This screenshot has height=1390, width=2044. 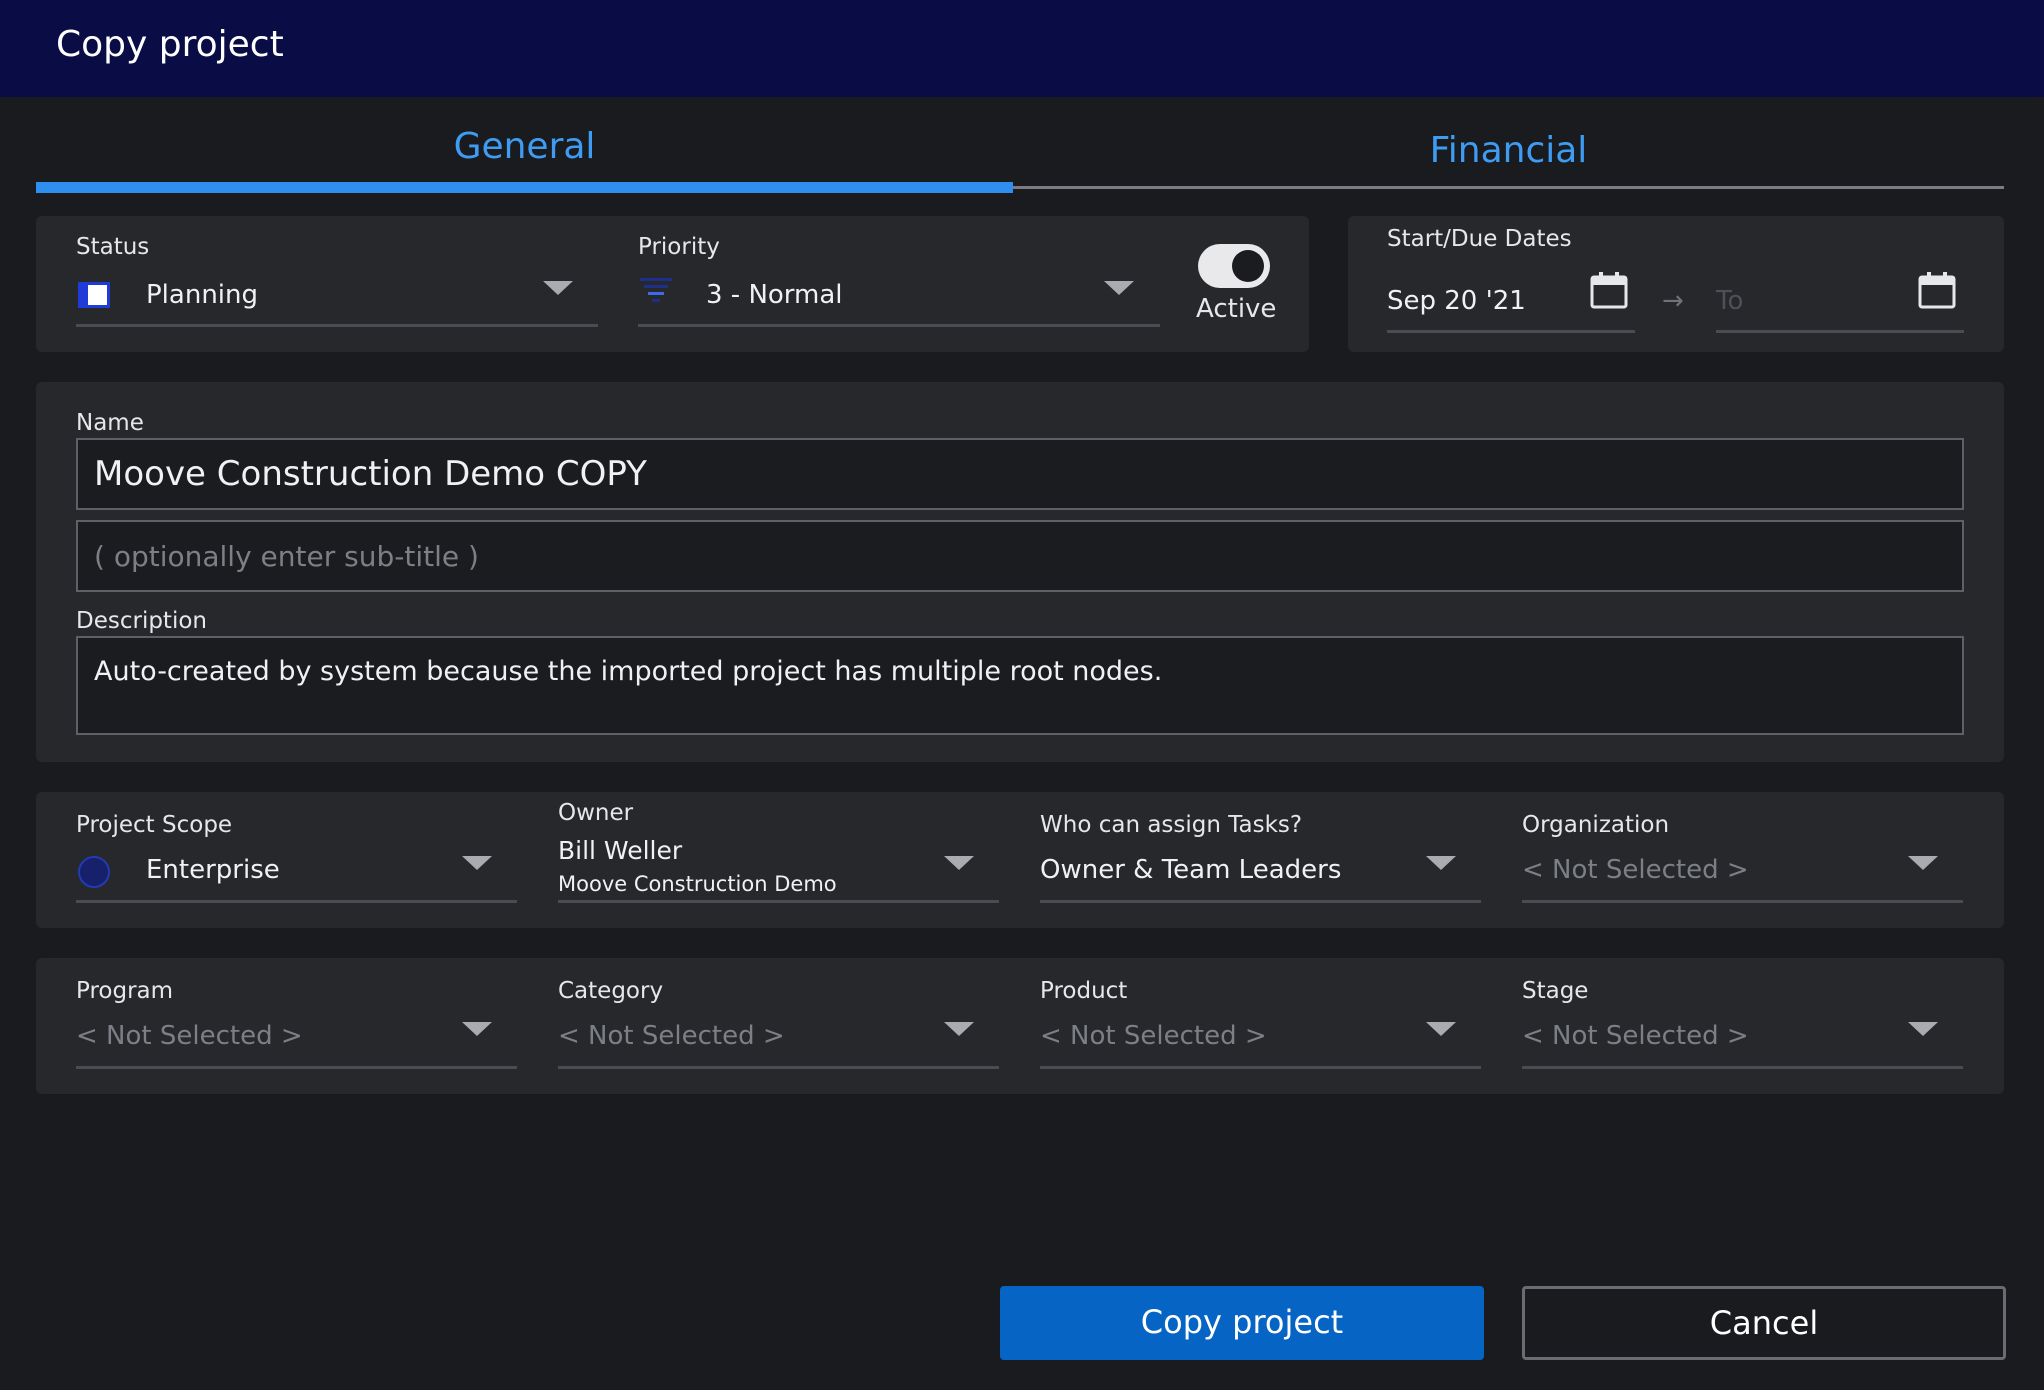 I want to click on dialog-titlebar: Copy project, so click(x=1022, y=48).